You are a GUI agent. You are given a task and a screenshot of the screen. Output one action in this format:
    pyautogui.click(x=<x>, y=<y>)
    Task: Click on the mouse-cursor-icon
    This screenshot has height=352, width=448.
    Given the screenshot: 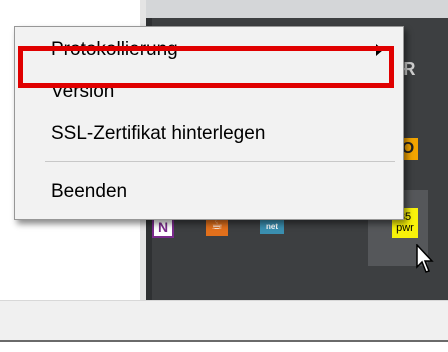 What is the action you would take?
    pyautogui.click(x=425, y=258)
    